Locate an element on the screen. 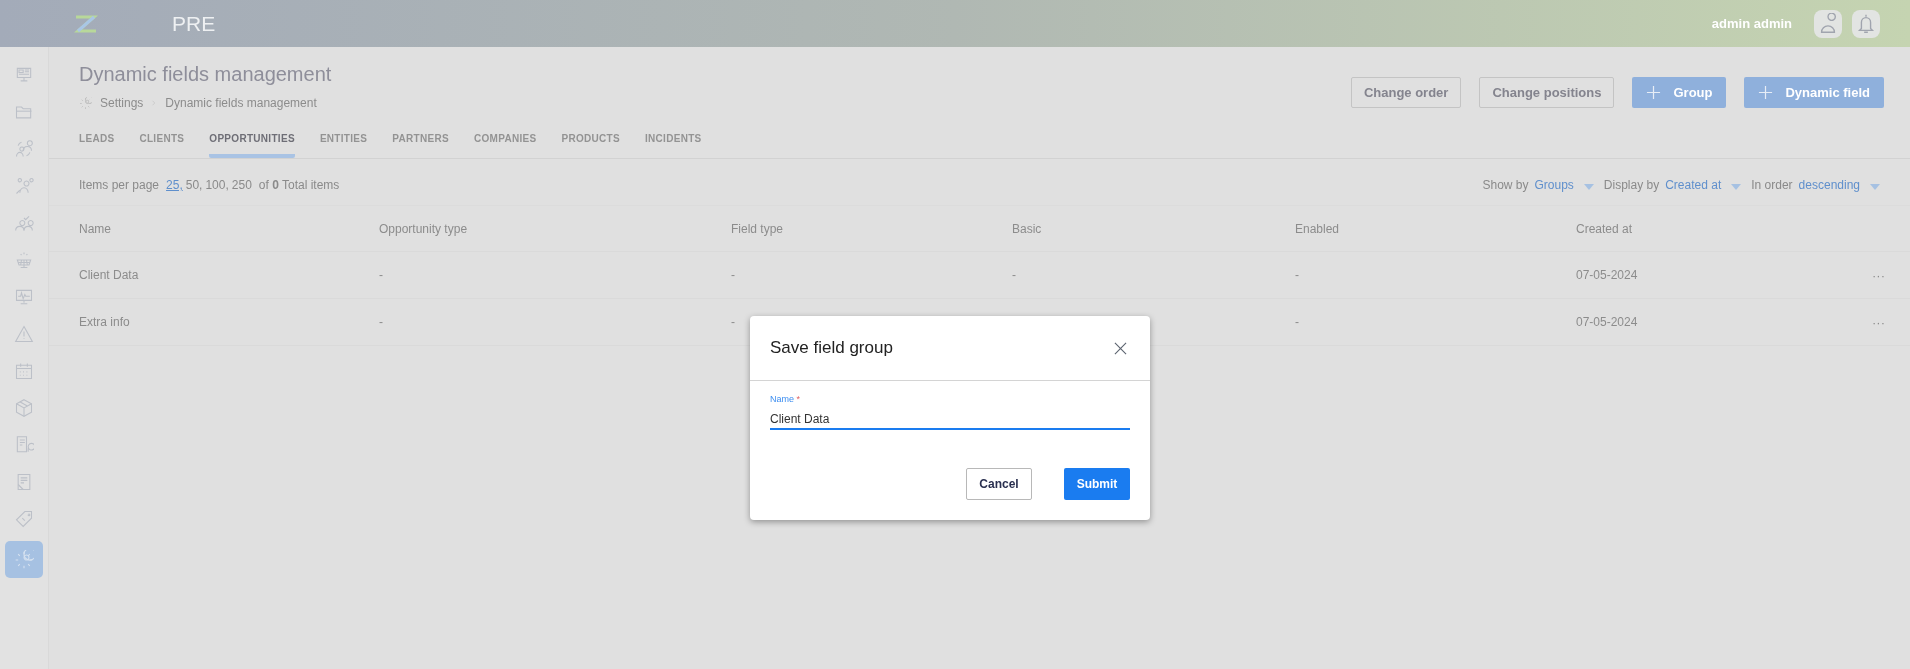  monitor-chart-icon is located at coordinates (24, 297).